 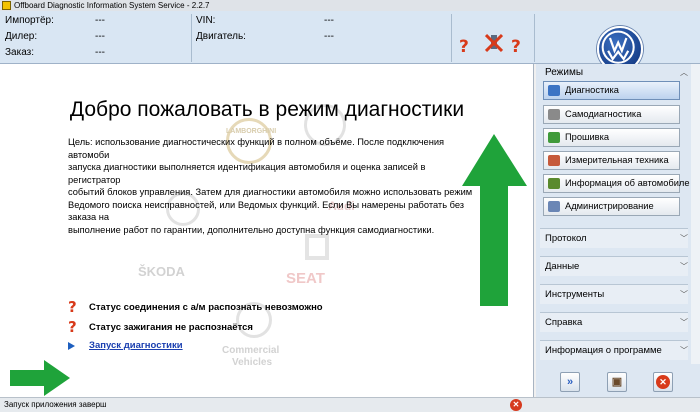 I want to click on section-label: Инструменты, so click(x=575, y=294).